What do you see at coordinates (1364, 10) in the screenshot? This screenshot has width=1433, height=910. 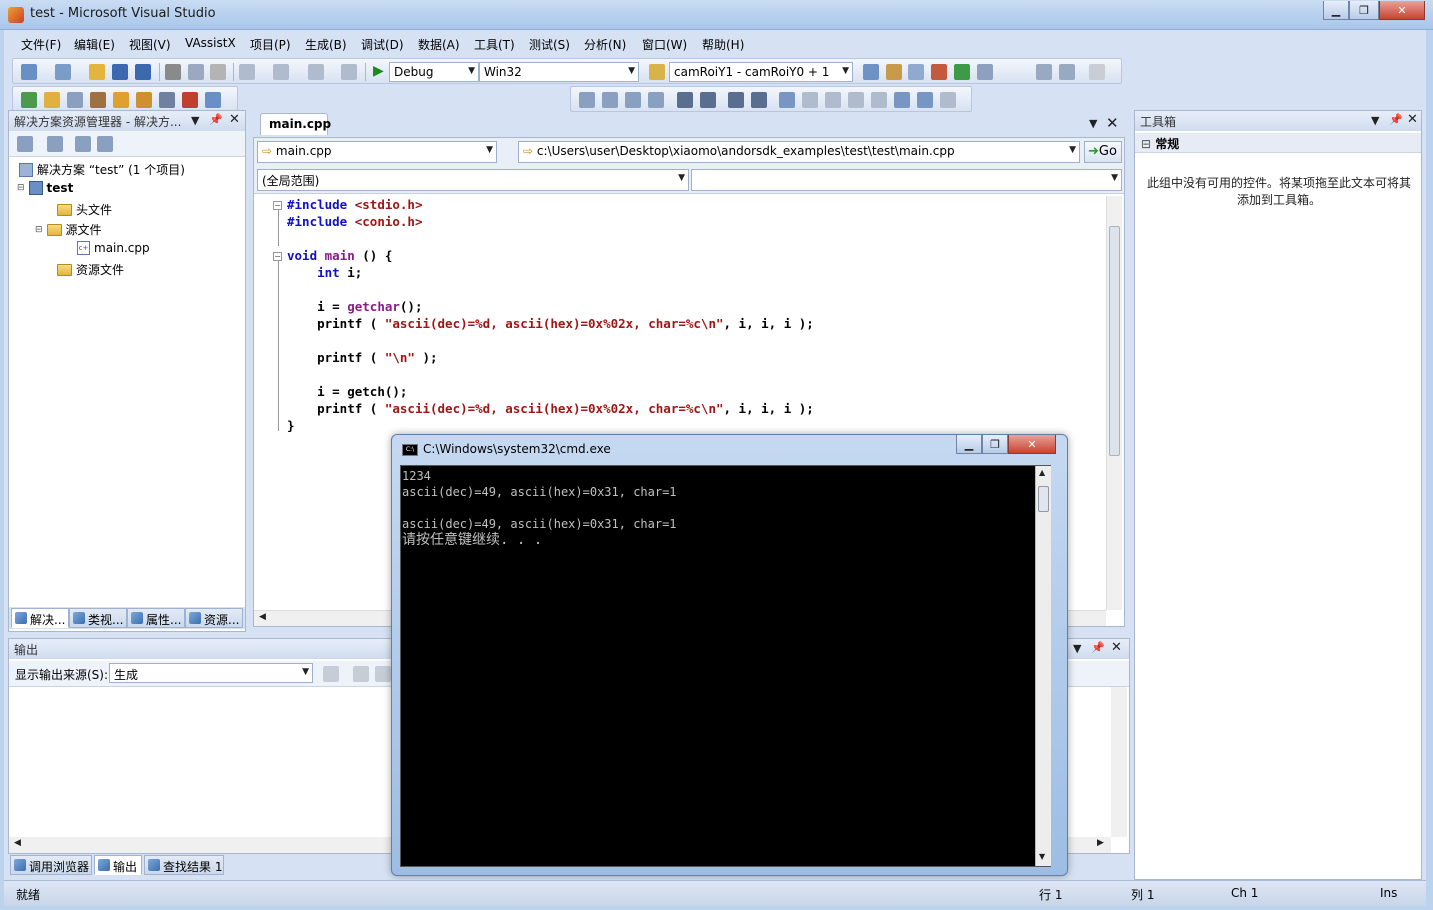 I see `maximize-button: ❐` at bounding box center [1364, 10].